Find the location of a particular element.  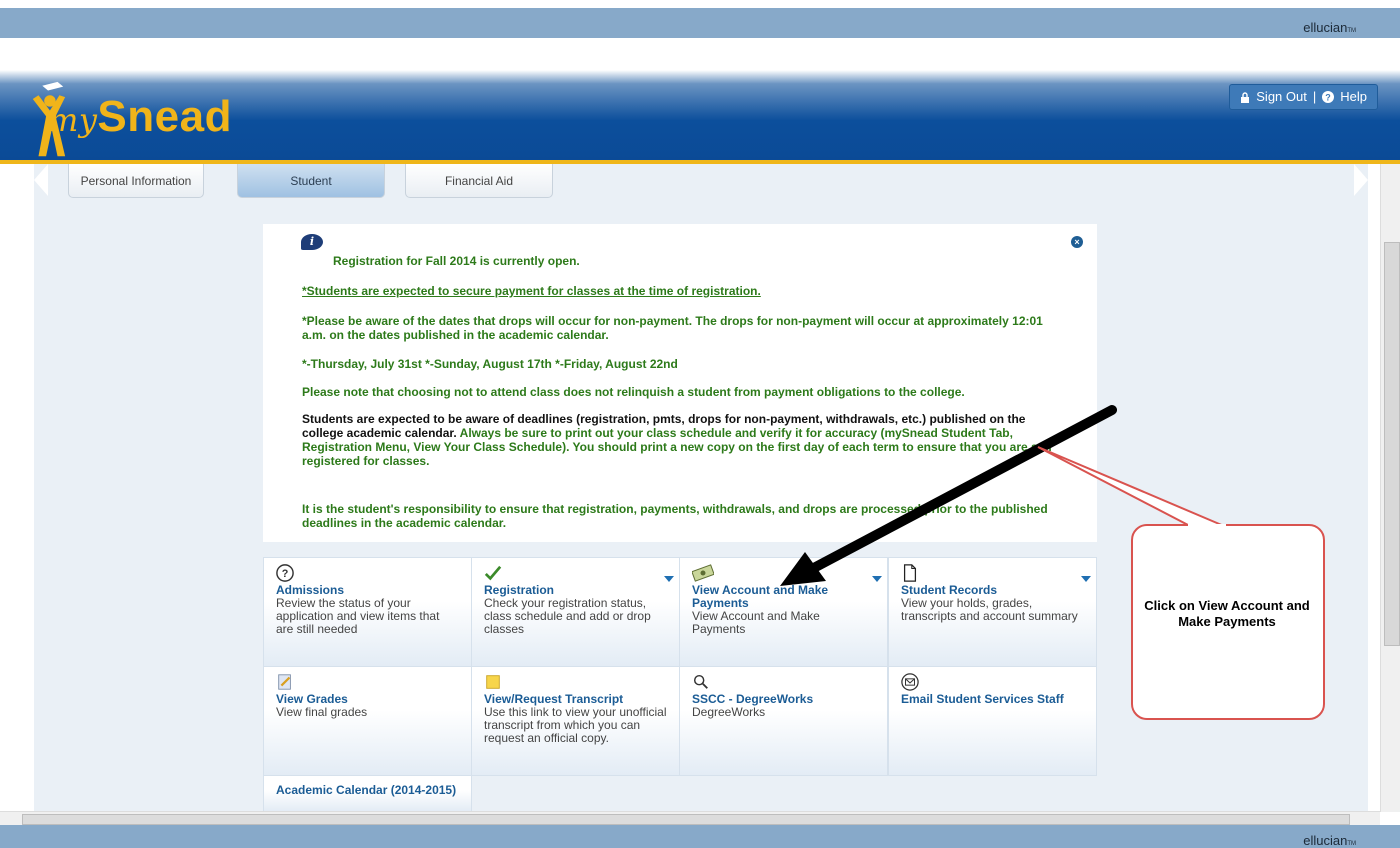

horizontal-scrollbar is located at coordinates (690, 818).